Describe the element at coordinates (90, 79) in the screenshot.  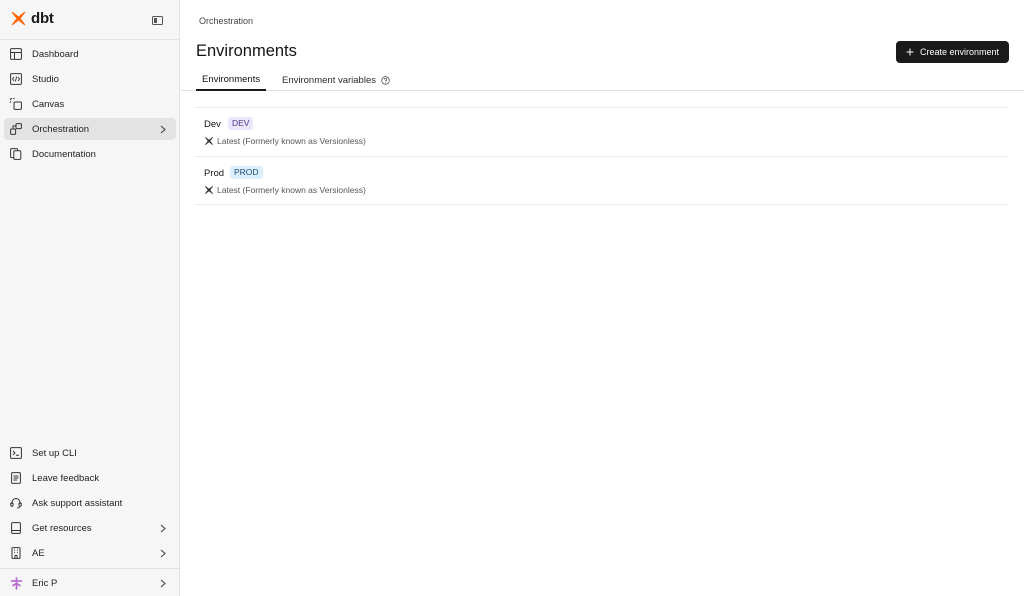
I see `sidebar-item-studio: Studio` at that location.